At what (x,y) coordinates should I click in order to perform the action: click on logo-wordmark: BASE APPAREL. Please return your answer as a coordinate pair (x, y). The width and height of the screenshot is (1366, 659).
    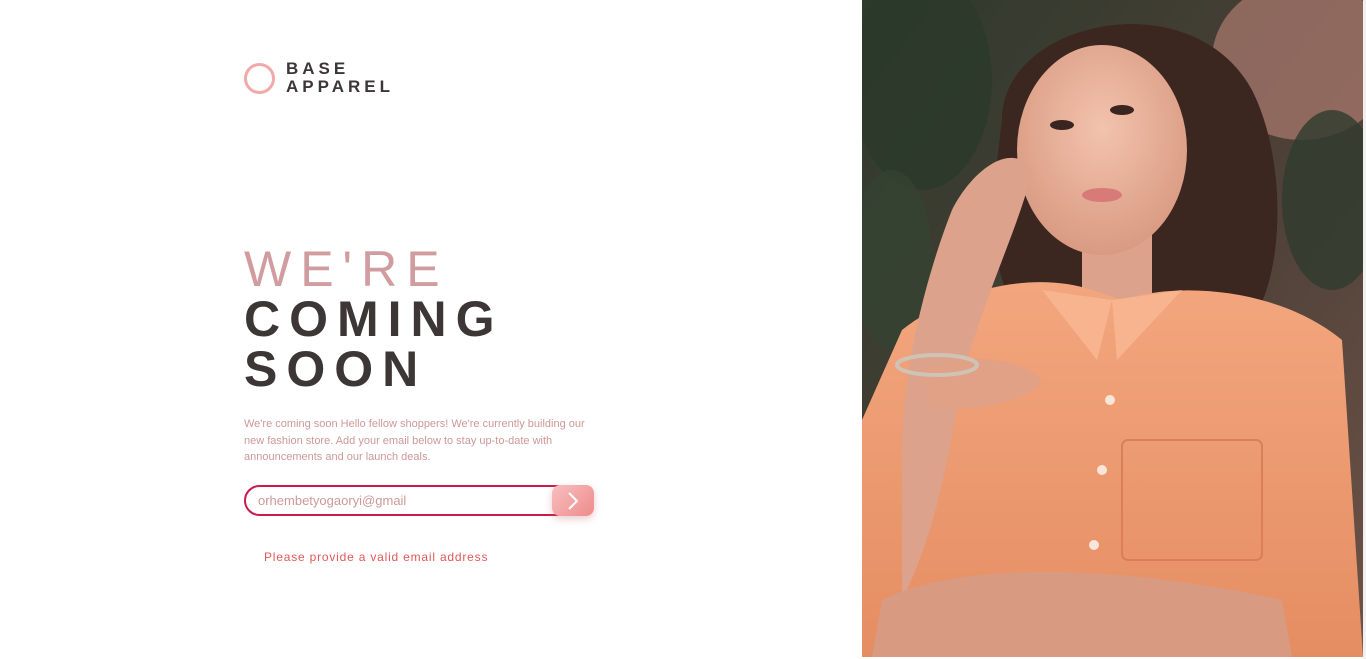
    Looking at the image, I should click on (340, 78).